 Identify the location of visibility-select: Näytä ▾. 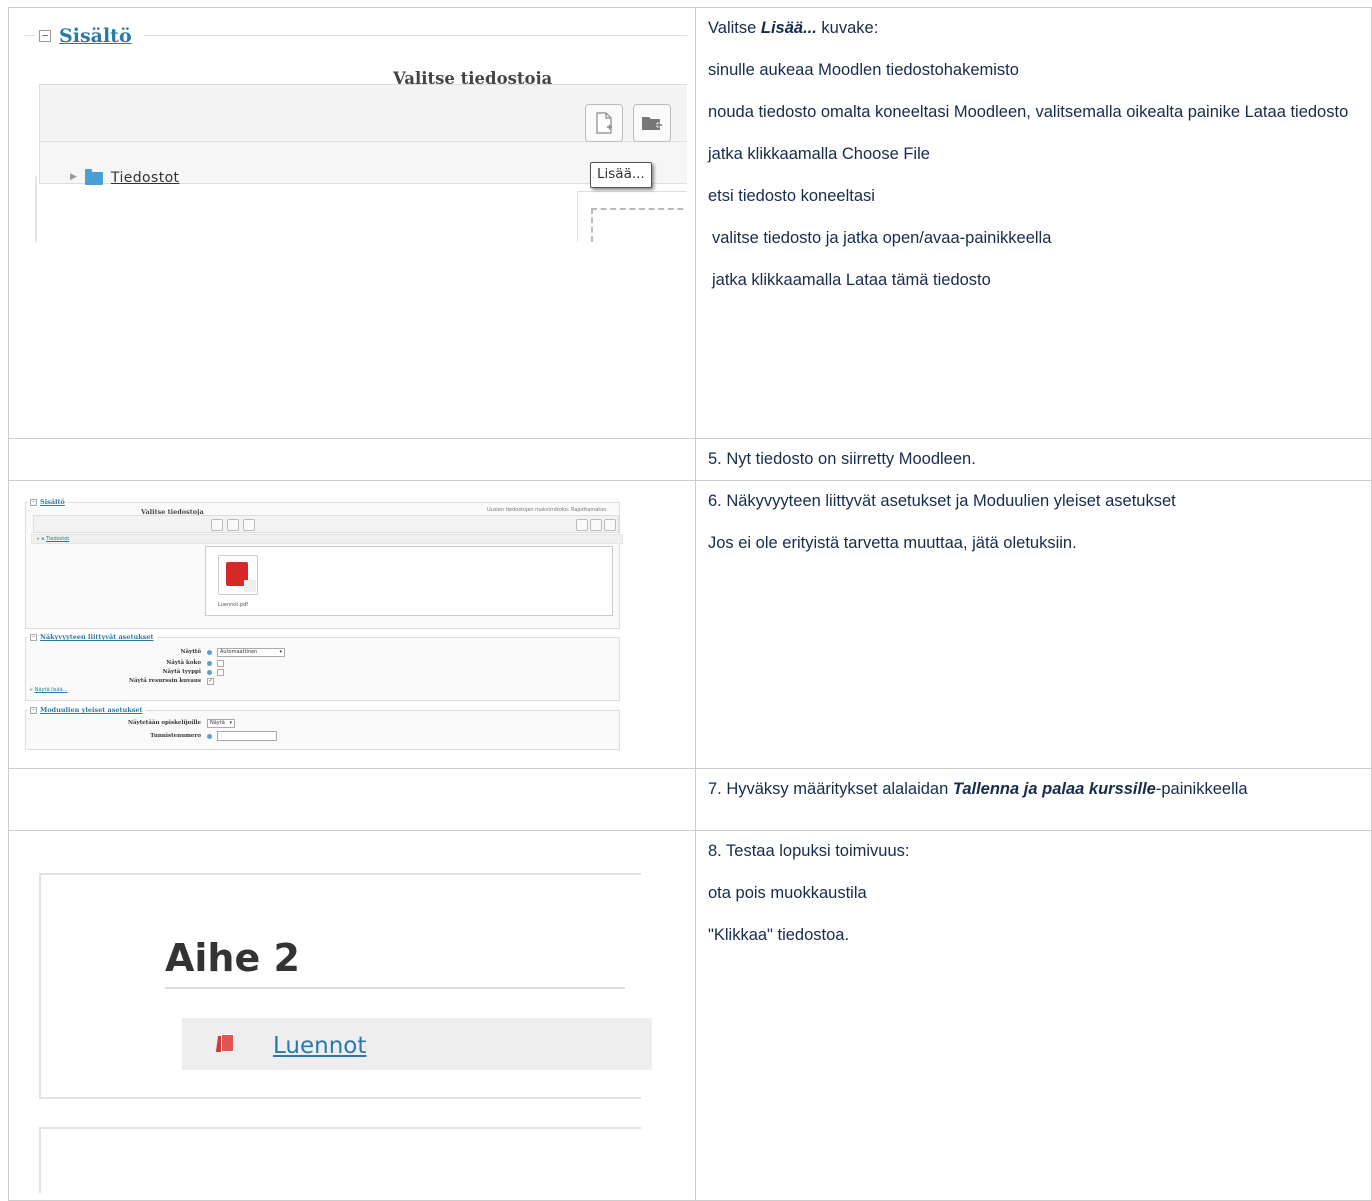
(221, 724).